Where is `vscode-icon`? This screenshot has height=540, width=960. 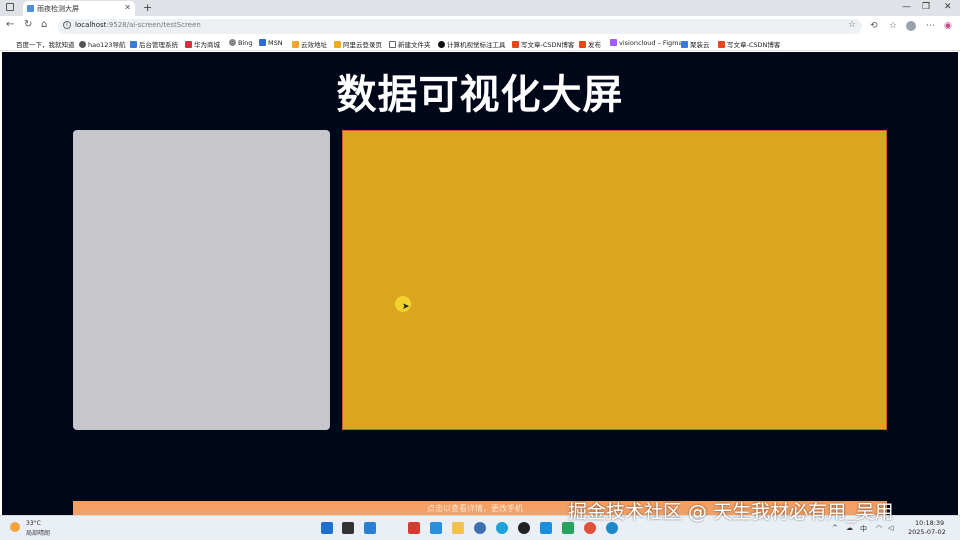 vscode-icon is located at coordinates (436, 528).